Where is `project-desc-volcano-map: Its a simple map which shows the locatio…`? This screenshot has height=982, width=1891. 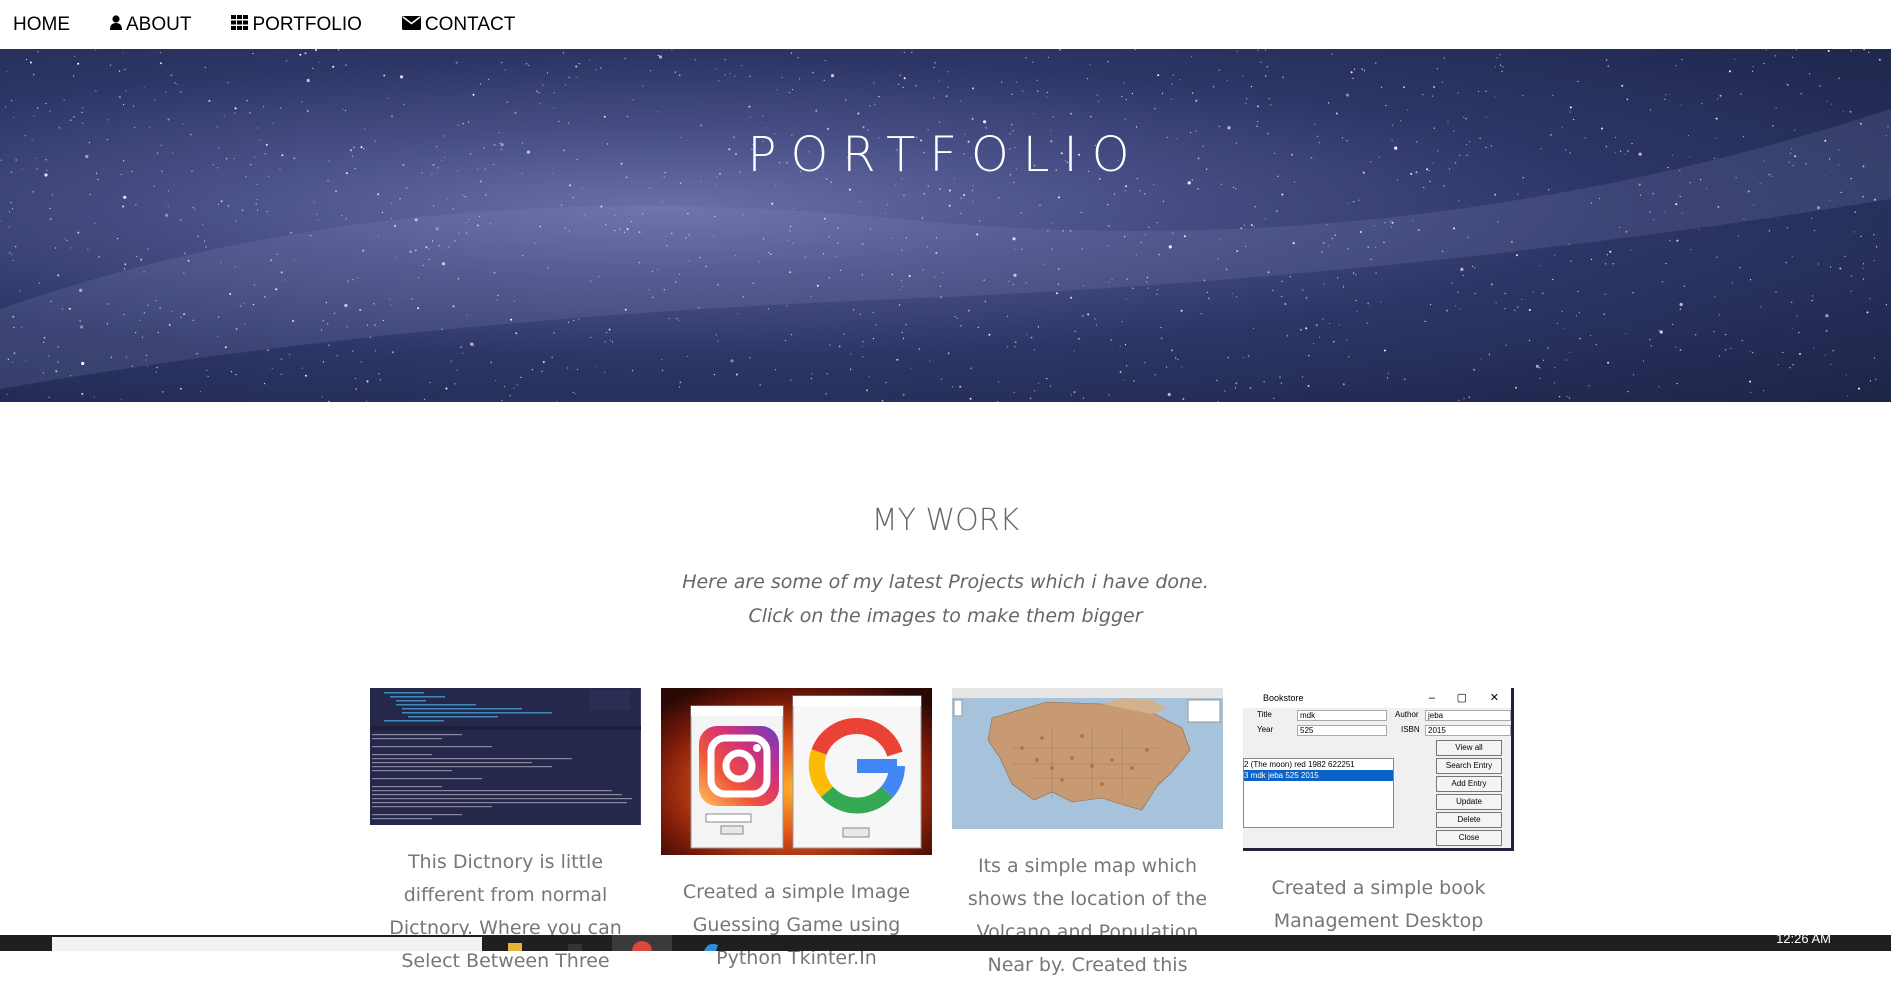
project-desc-volcano-map: Its a simple map which shows the locatio… is located at coordinates (1087, 915).